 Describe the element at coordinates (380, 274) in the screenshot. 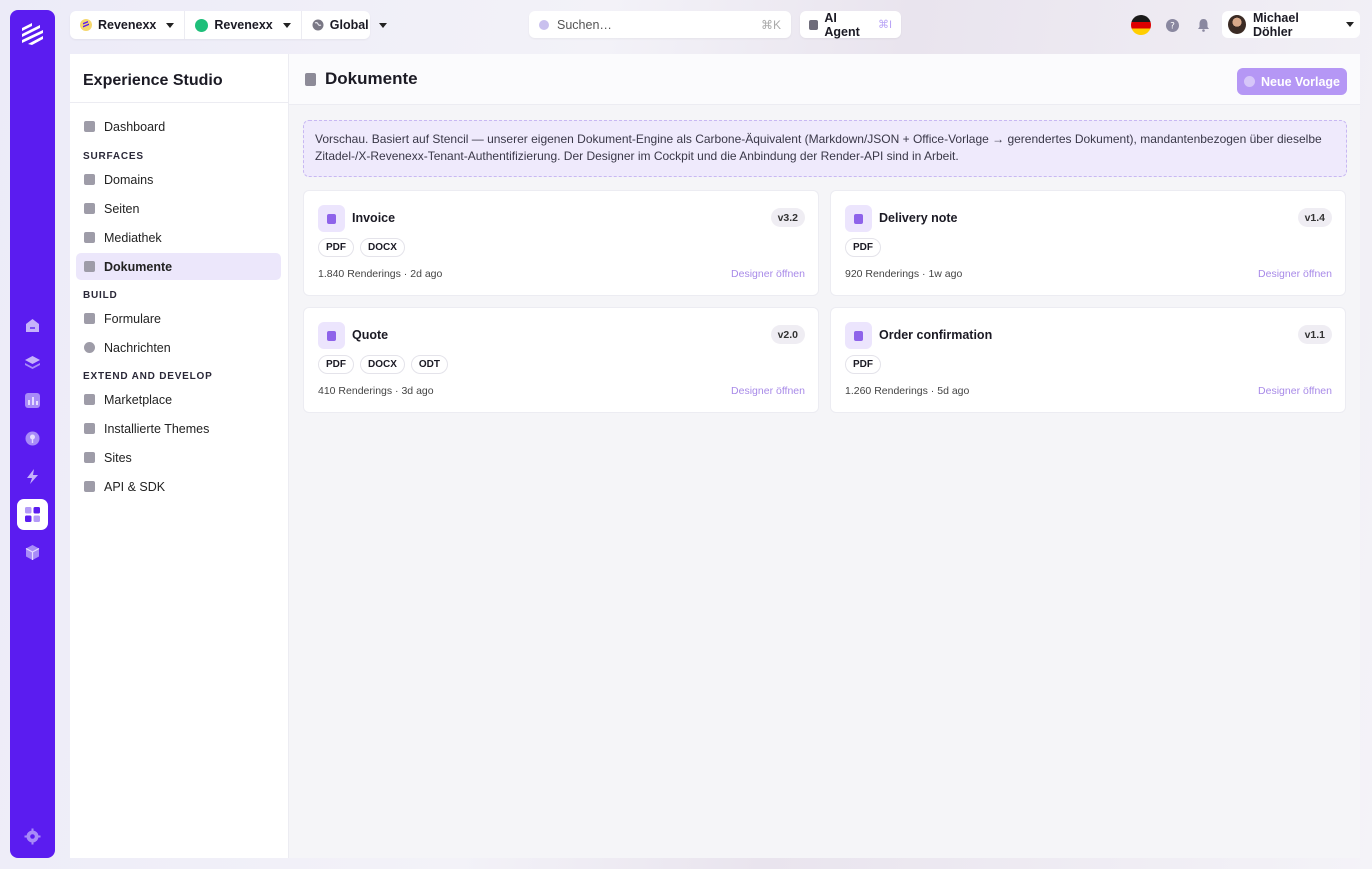

I see `template-meta: 1.840 Renderings · 2d ago` at that location.